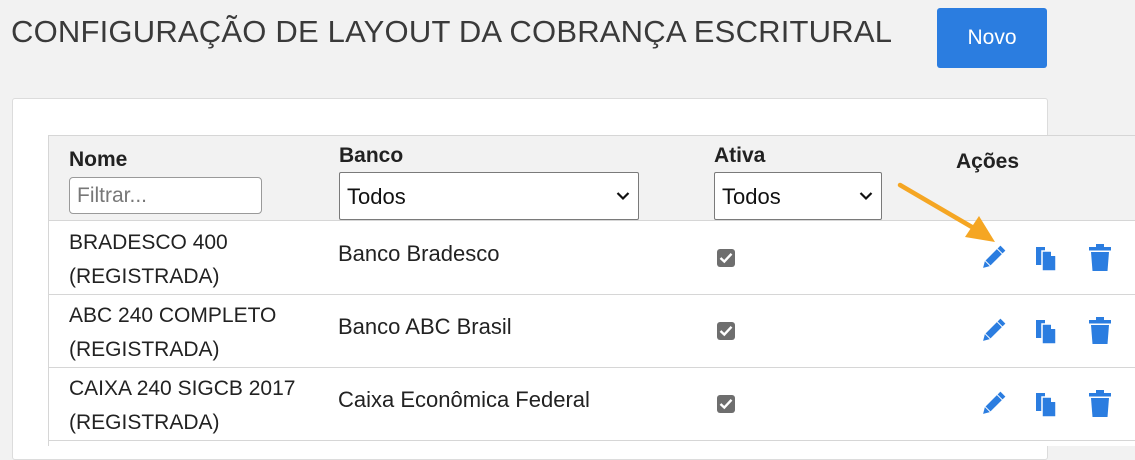 This screenshot has width=1135, height=460. What do you see at coordinates (425, 326) in the screenshot?
I see `row-banco: Banco ABC Brasil` at bounding box center [425, 326].